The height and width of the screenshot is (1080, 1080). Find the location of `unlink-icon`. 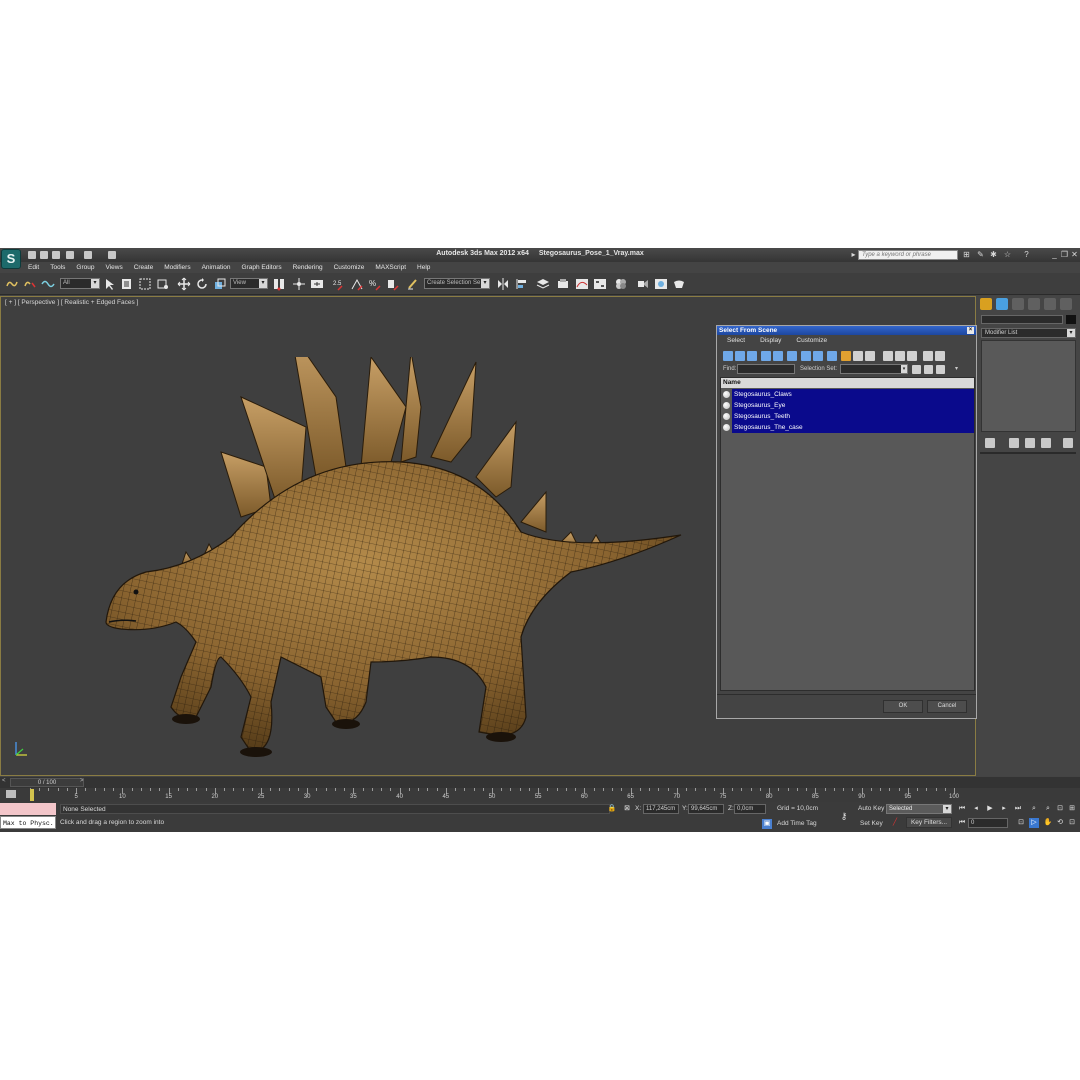

unlink-icon is located at coordinates (30, 284).